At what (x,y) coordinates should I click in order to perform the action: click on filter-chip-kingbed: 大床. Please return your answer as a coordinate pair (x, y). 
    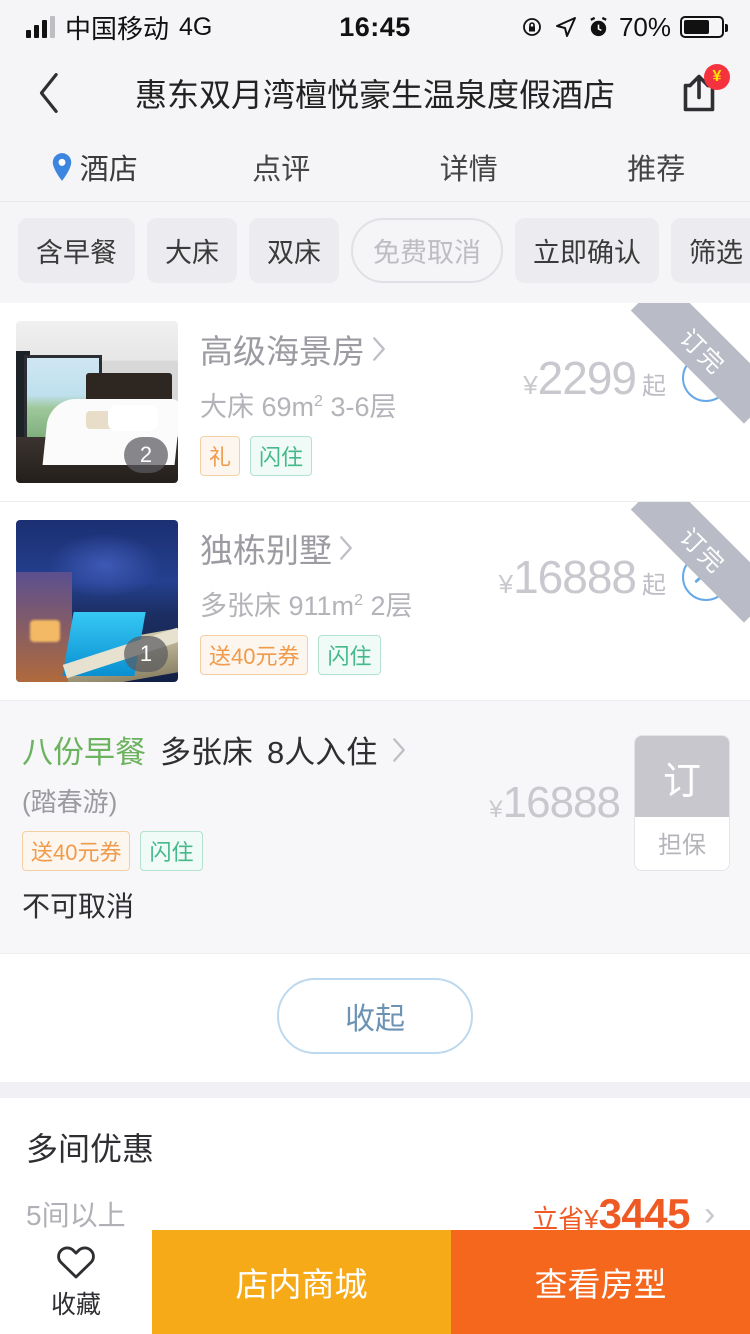
    Looking at the image, I should click on (192, 250).